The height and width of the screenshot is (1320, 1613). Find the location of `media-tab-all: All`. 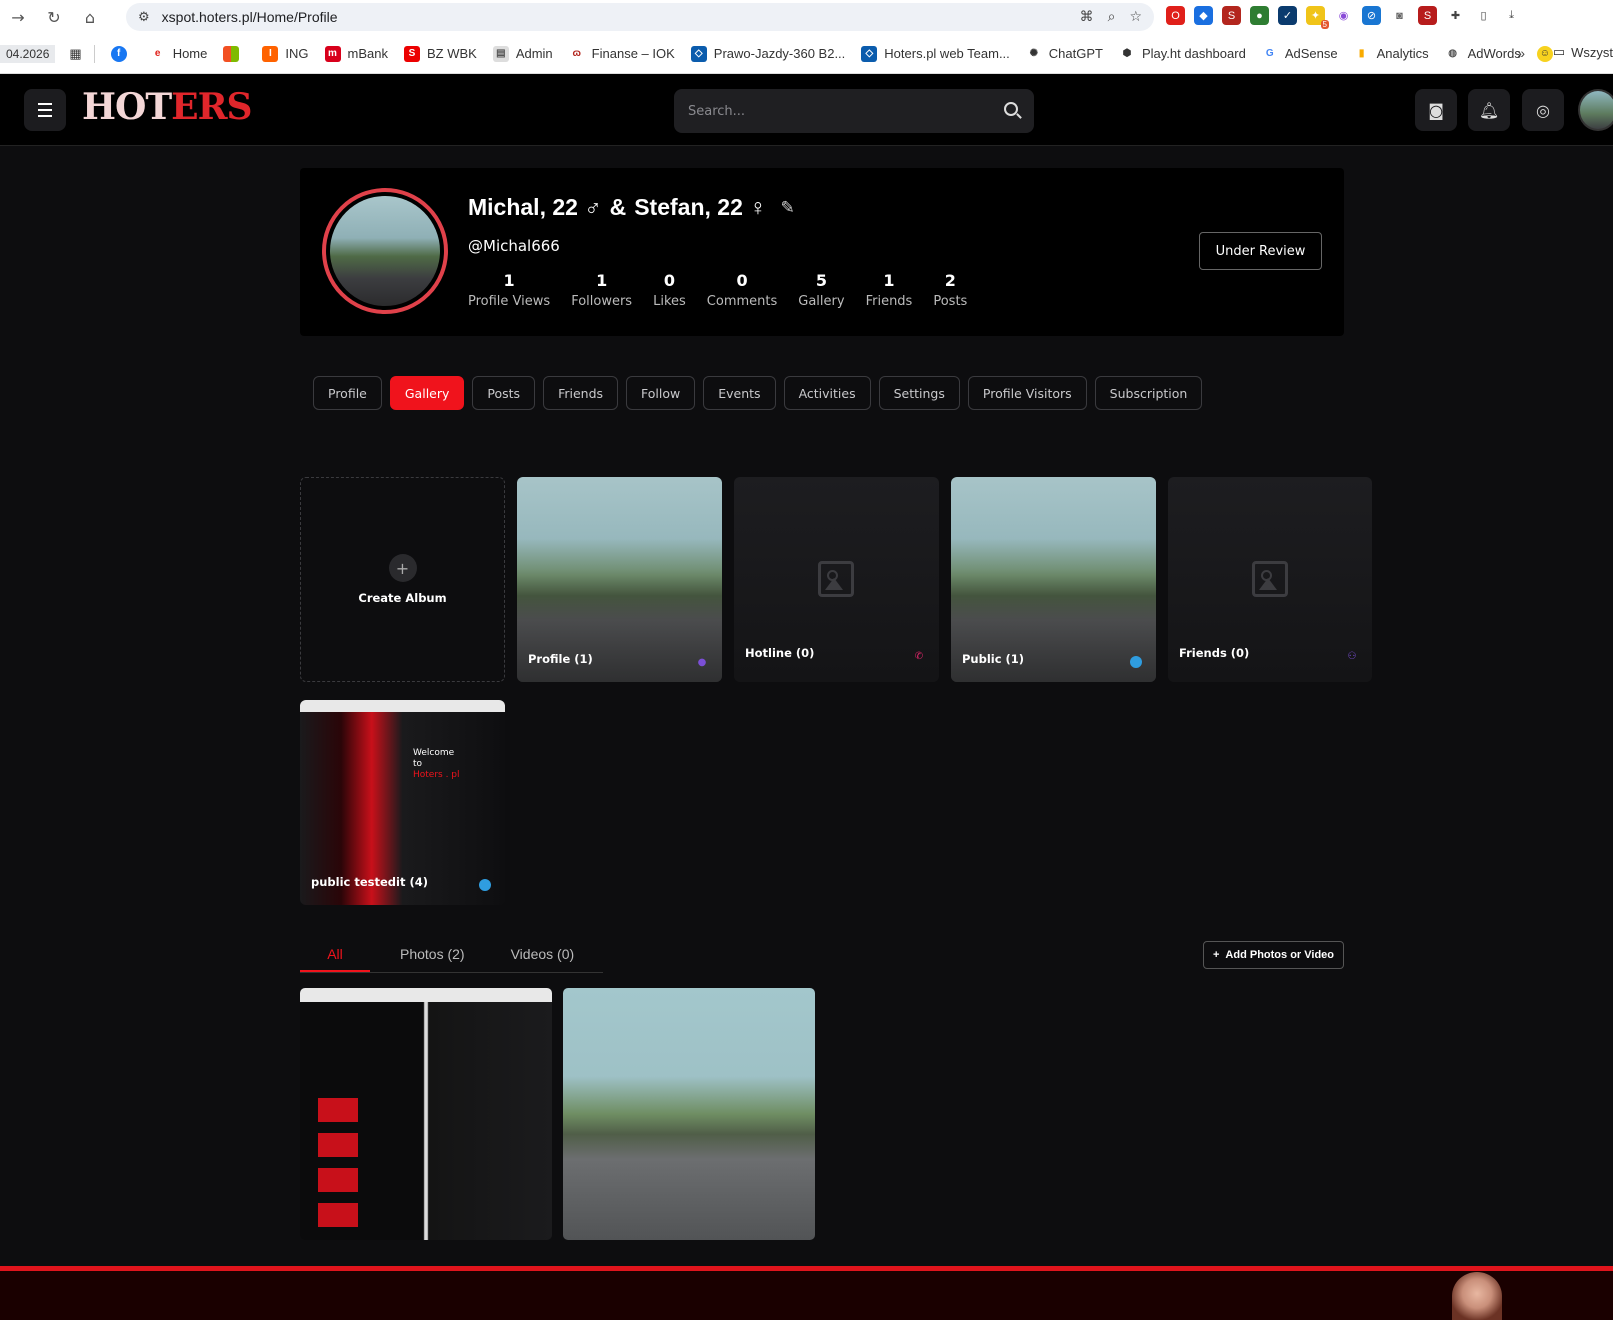

media-tab-all: All is located at coordinates (335, 954).